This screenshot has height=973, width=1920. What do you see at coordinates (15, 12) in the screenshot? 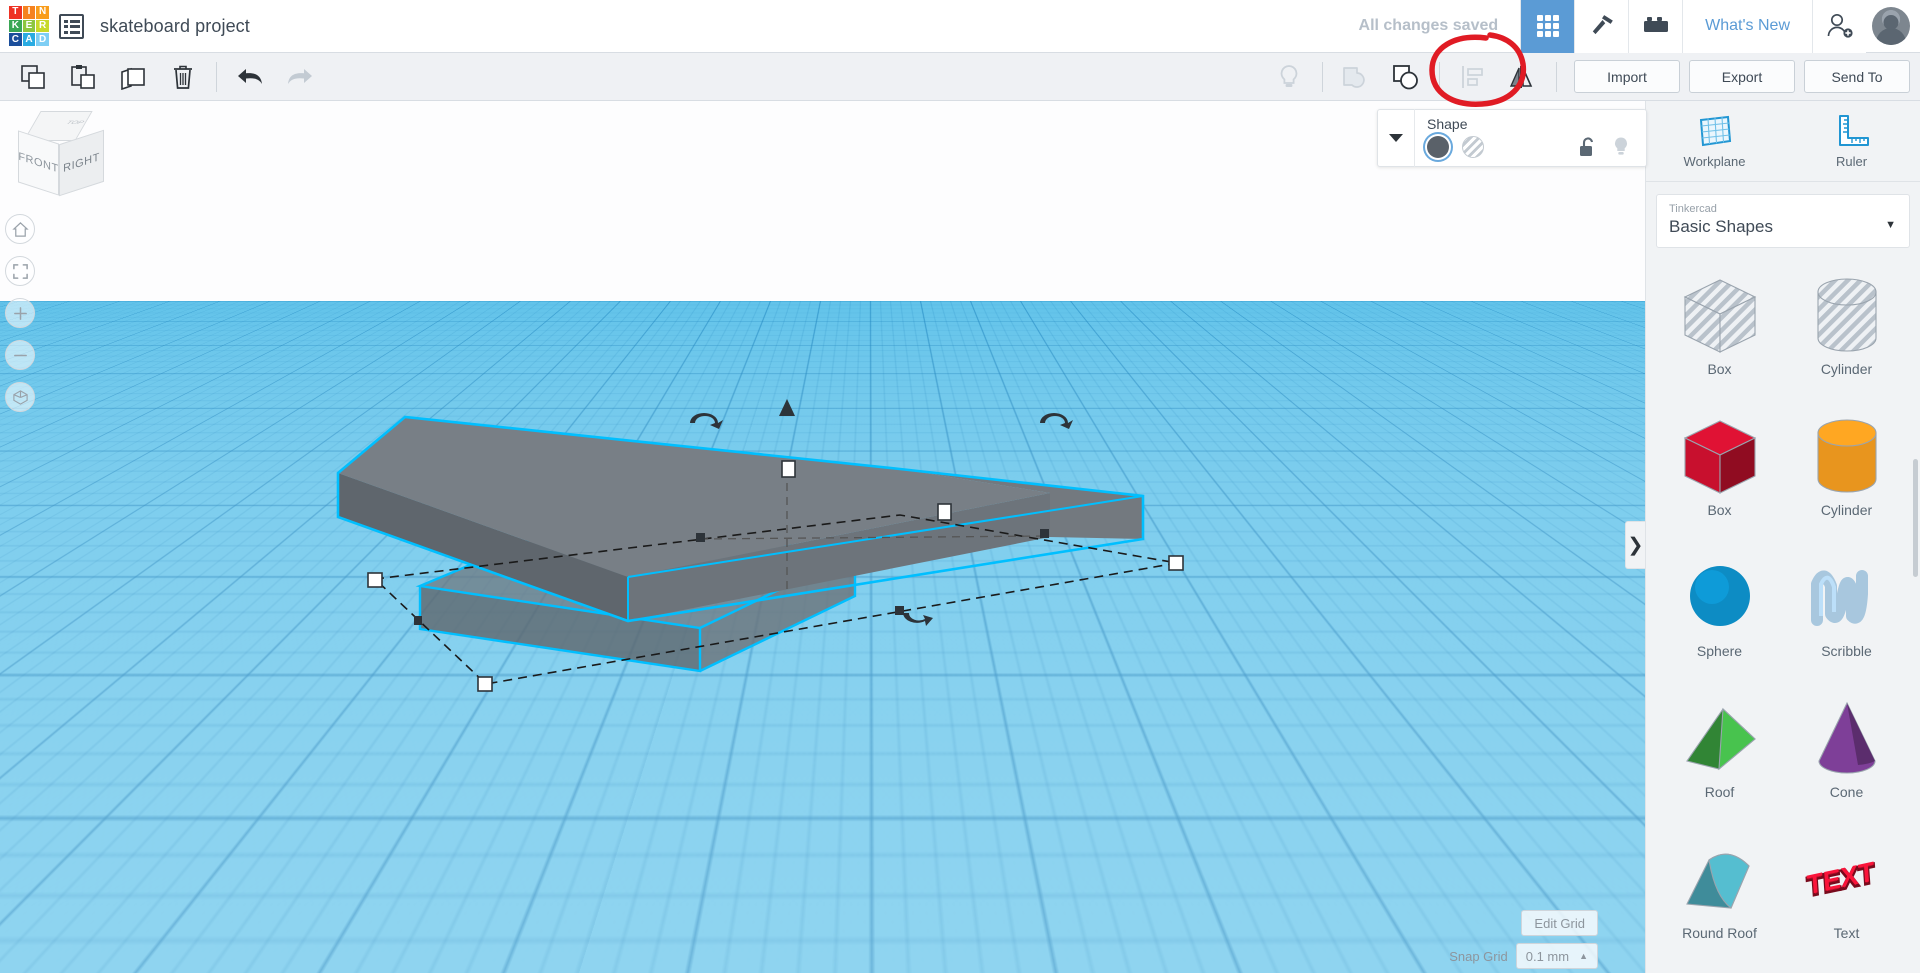
I see `logo-tile: T` at bounding box center [15, 12].